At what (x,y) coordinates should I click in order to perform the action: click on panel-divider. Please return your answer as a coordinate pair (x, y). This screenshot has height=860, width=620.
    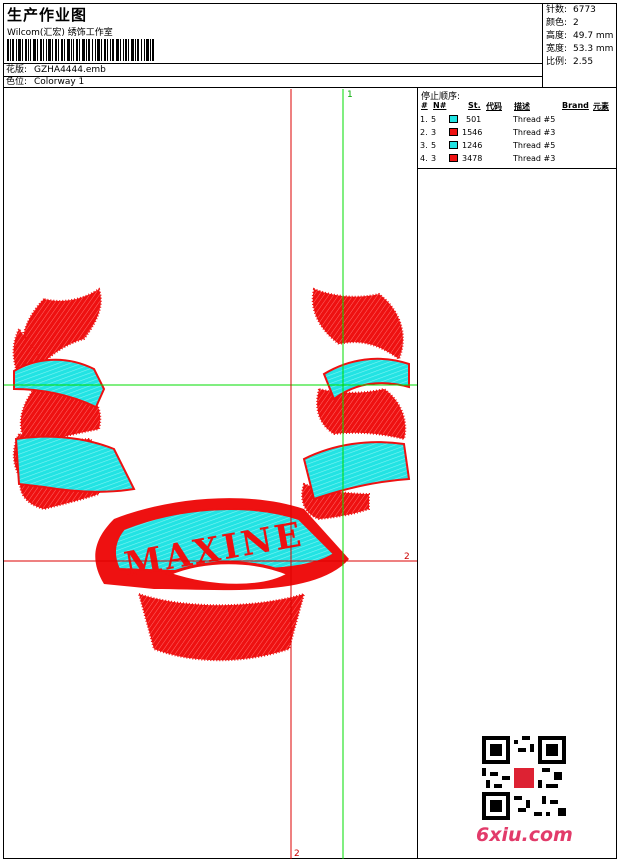
    Looking at the image, I should click on (417, 473).